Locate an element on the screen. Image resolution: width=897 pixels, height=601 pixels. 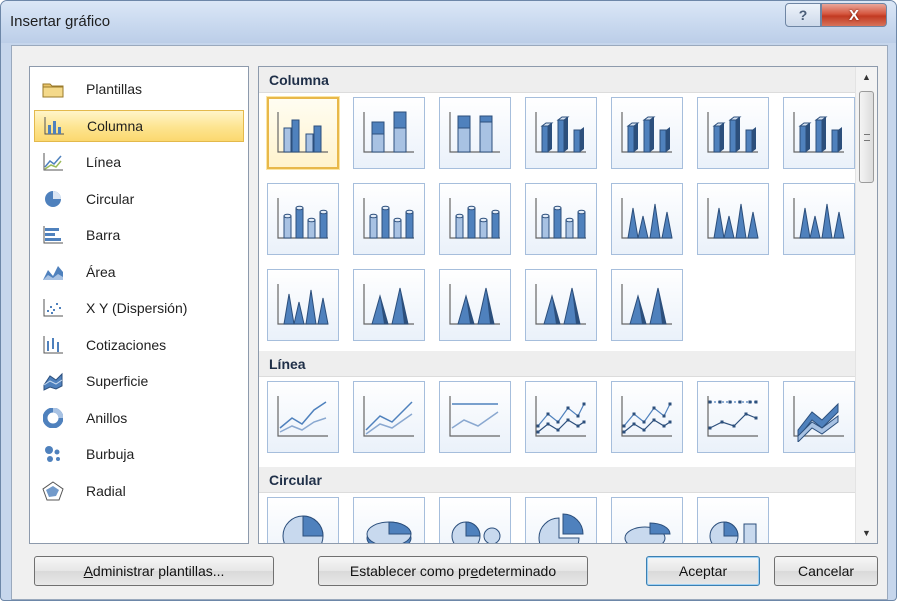
category-scatter-chart: X Y (Dispersión) is located at coordinates (139, 308).